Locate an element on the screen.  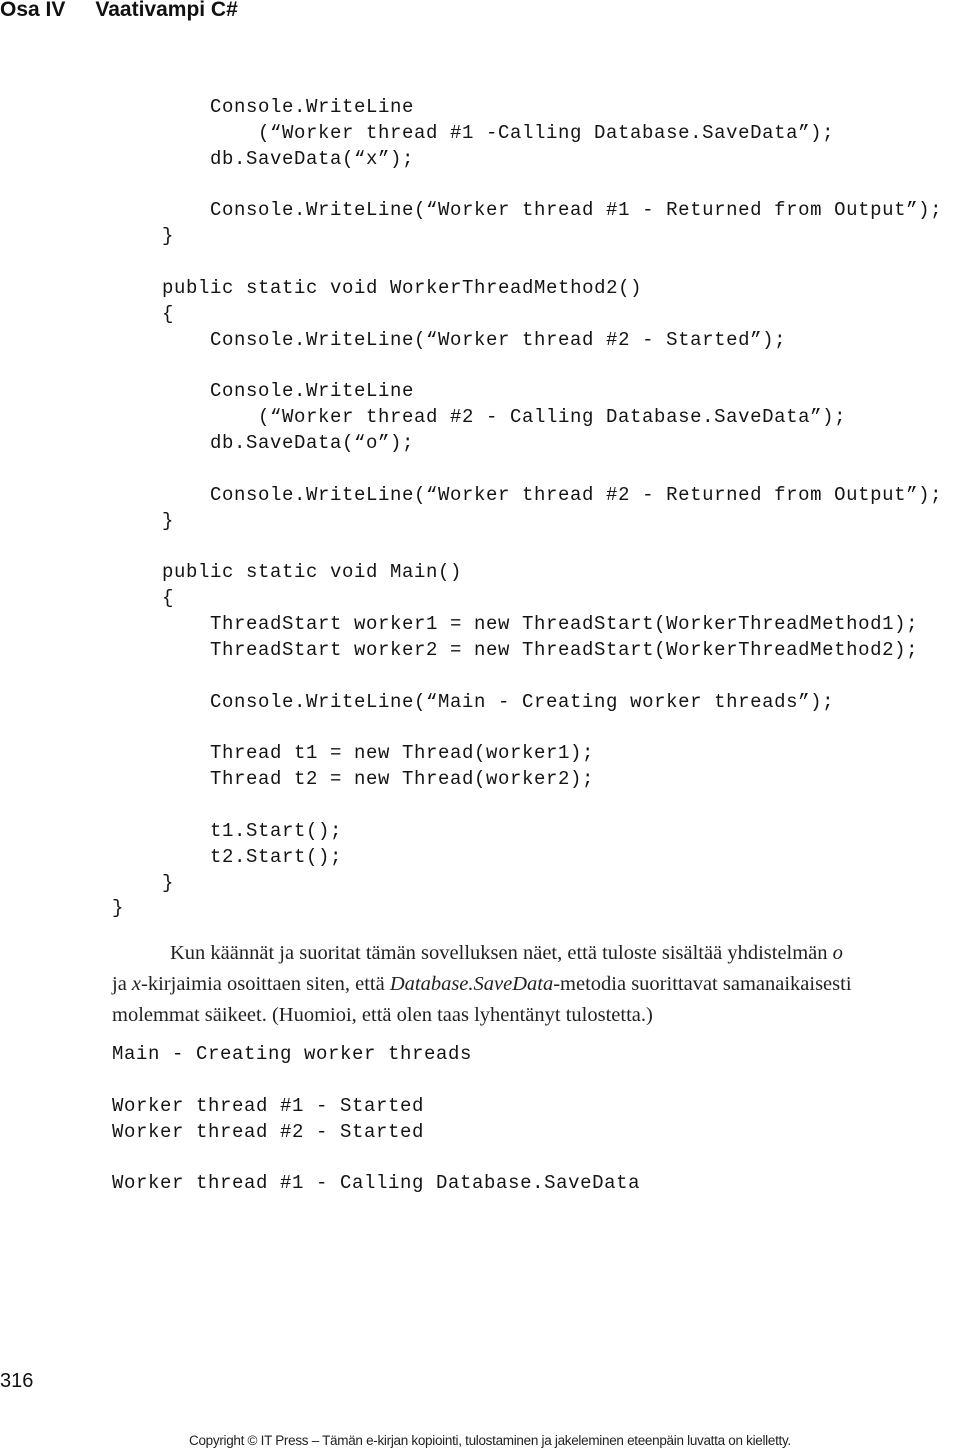
part-label: Osa IV is located at coordinates (33, 10).